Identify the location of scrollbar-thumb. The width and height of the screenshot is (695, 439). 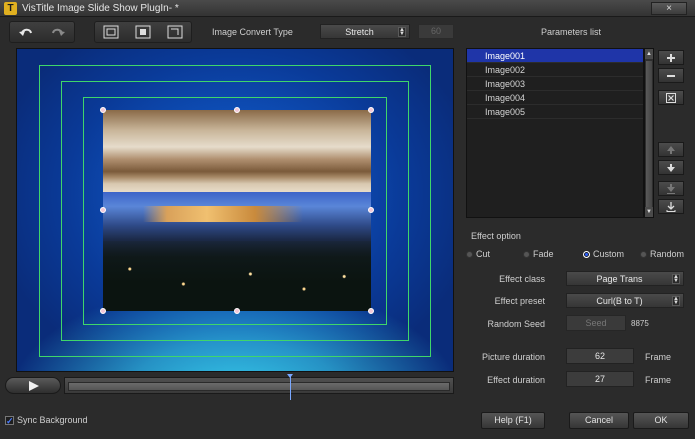
(649, 134).